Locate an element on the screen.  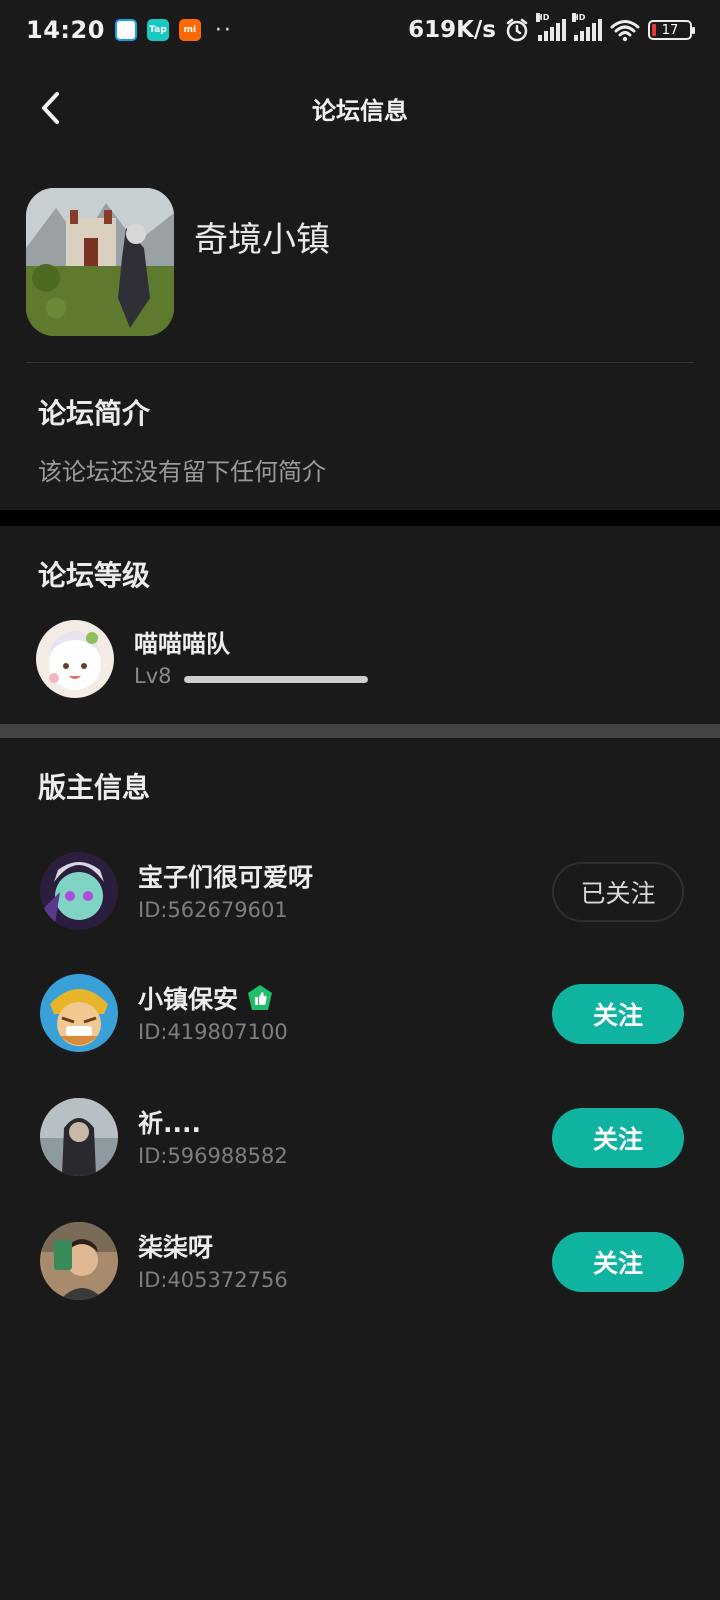
level-label: Lv8 is located at coordinates (153, 676).